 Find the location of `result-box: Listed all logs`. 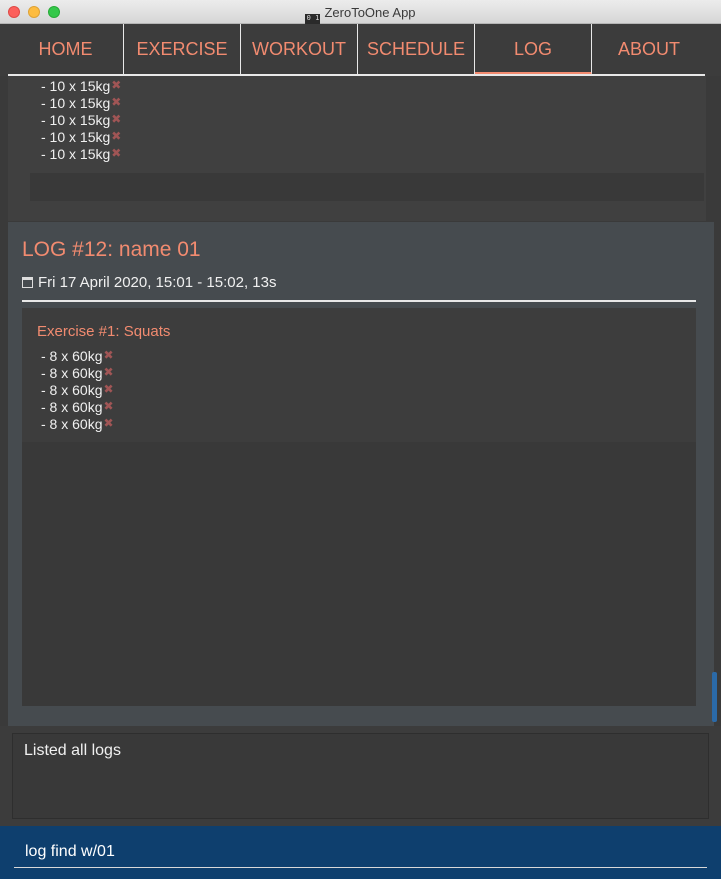

result-box: Listed all logs is located at coordinates (360, 776).